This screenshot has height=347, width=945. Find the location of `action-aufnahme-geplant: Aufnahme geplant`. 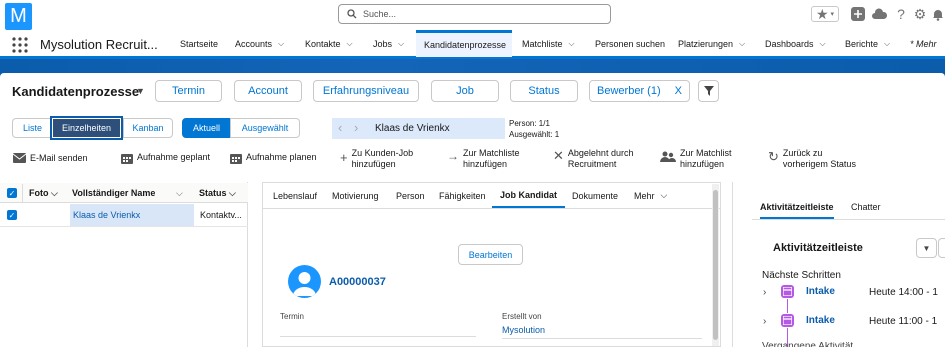

action-aufnahme-geplant: Aufnahme geplant is located at coordinates (165, 158).